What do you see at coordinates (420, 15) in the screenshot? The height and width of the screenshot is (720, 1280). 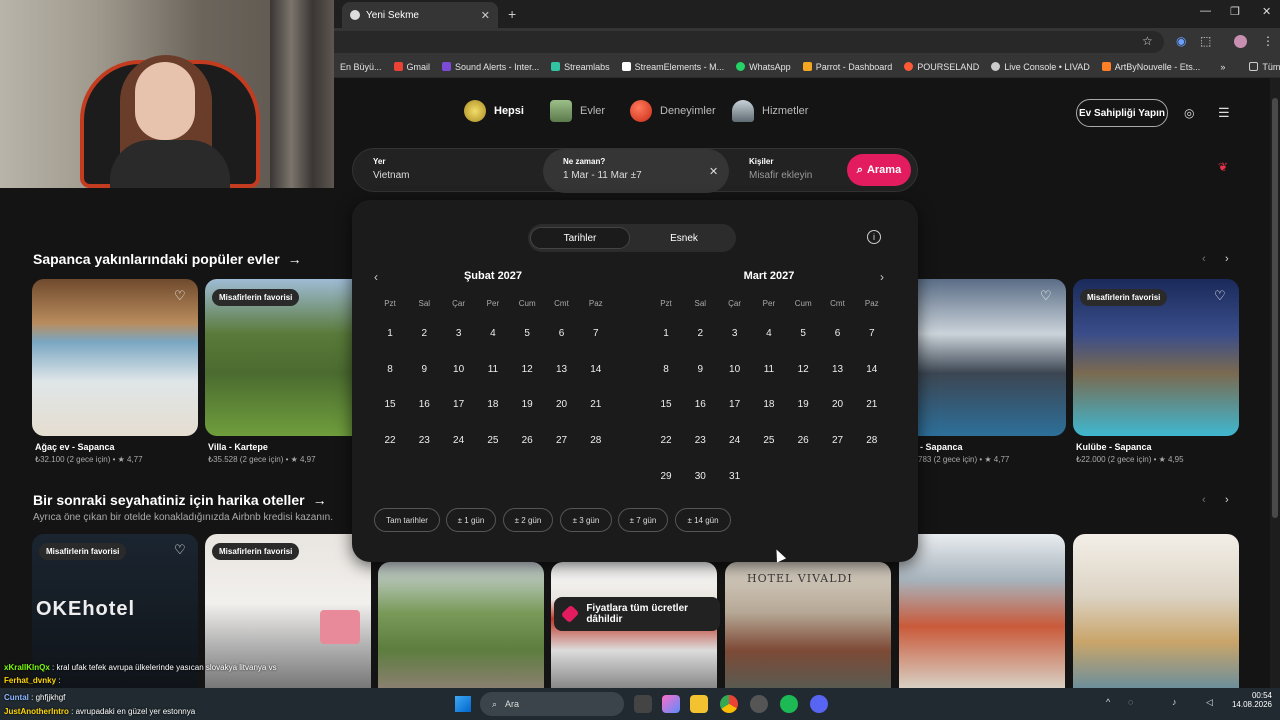 I see `browser-tab: Yeni Sekme ✕` at bounding box center [420, 15].